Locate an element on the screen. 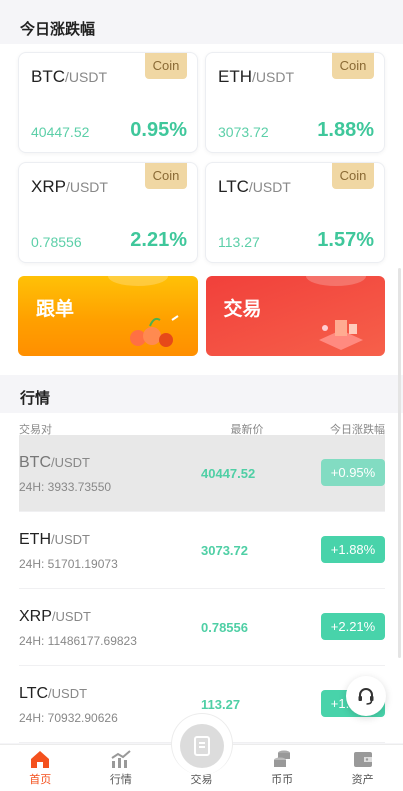 Image resolution: width=403 pixels, height=791 pixels. row-price: 0.78556 is located at coordinates (224, 627).